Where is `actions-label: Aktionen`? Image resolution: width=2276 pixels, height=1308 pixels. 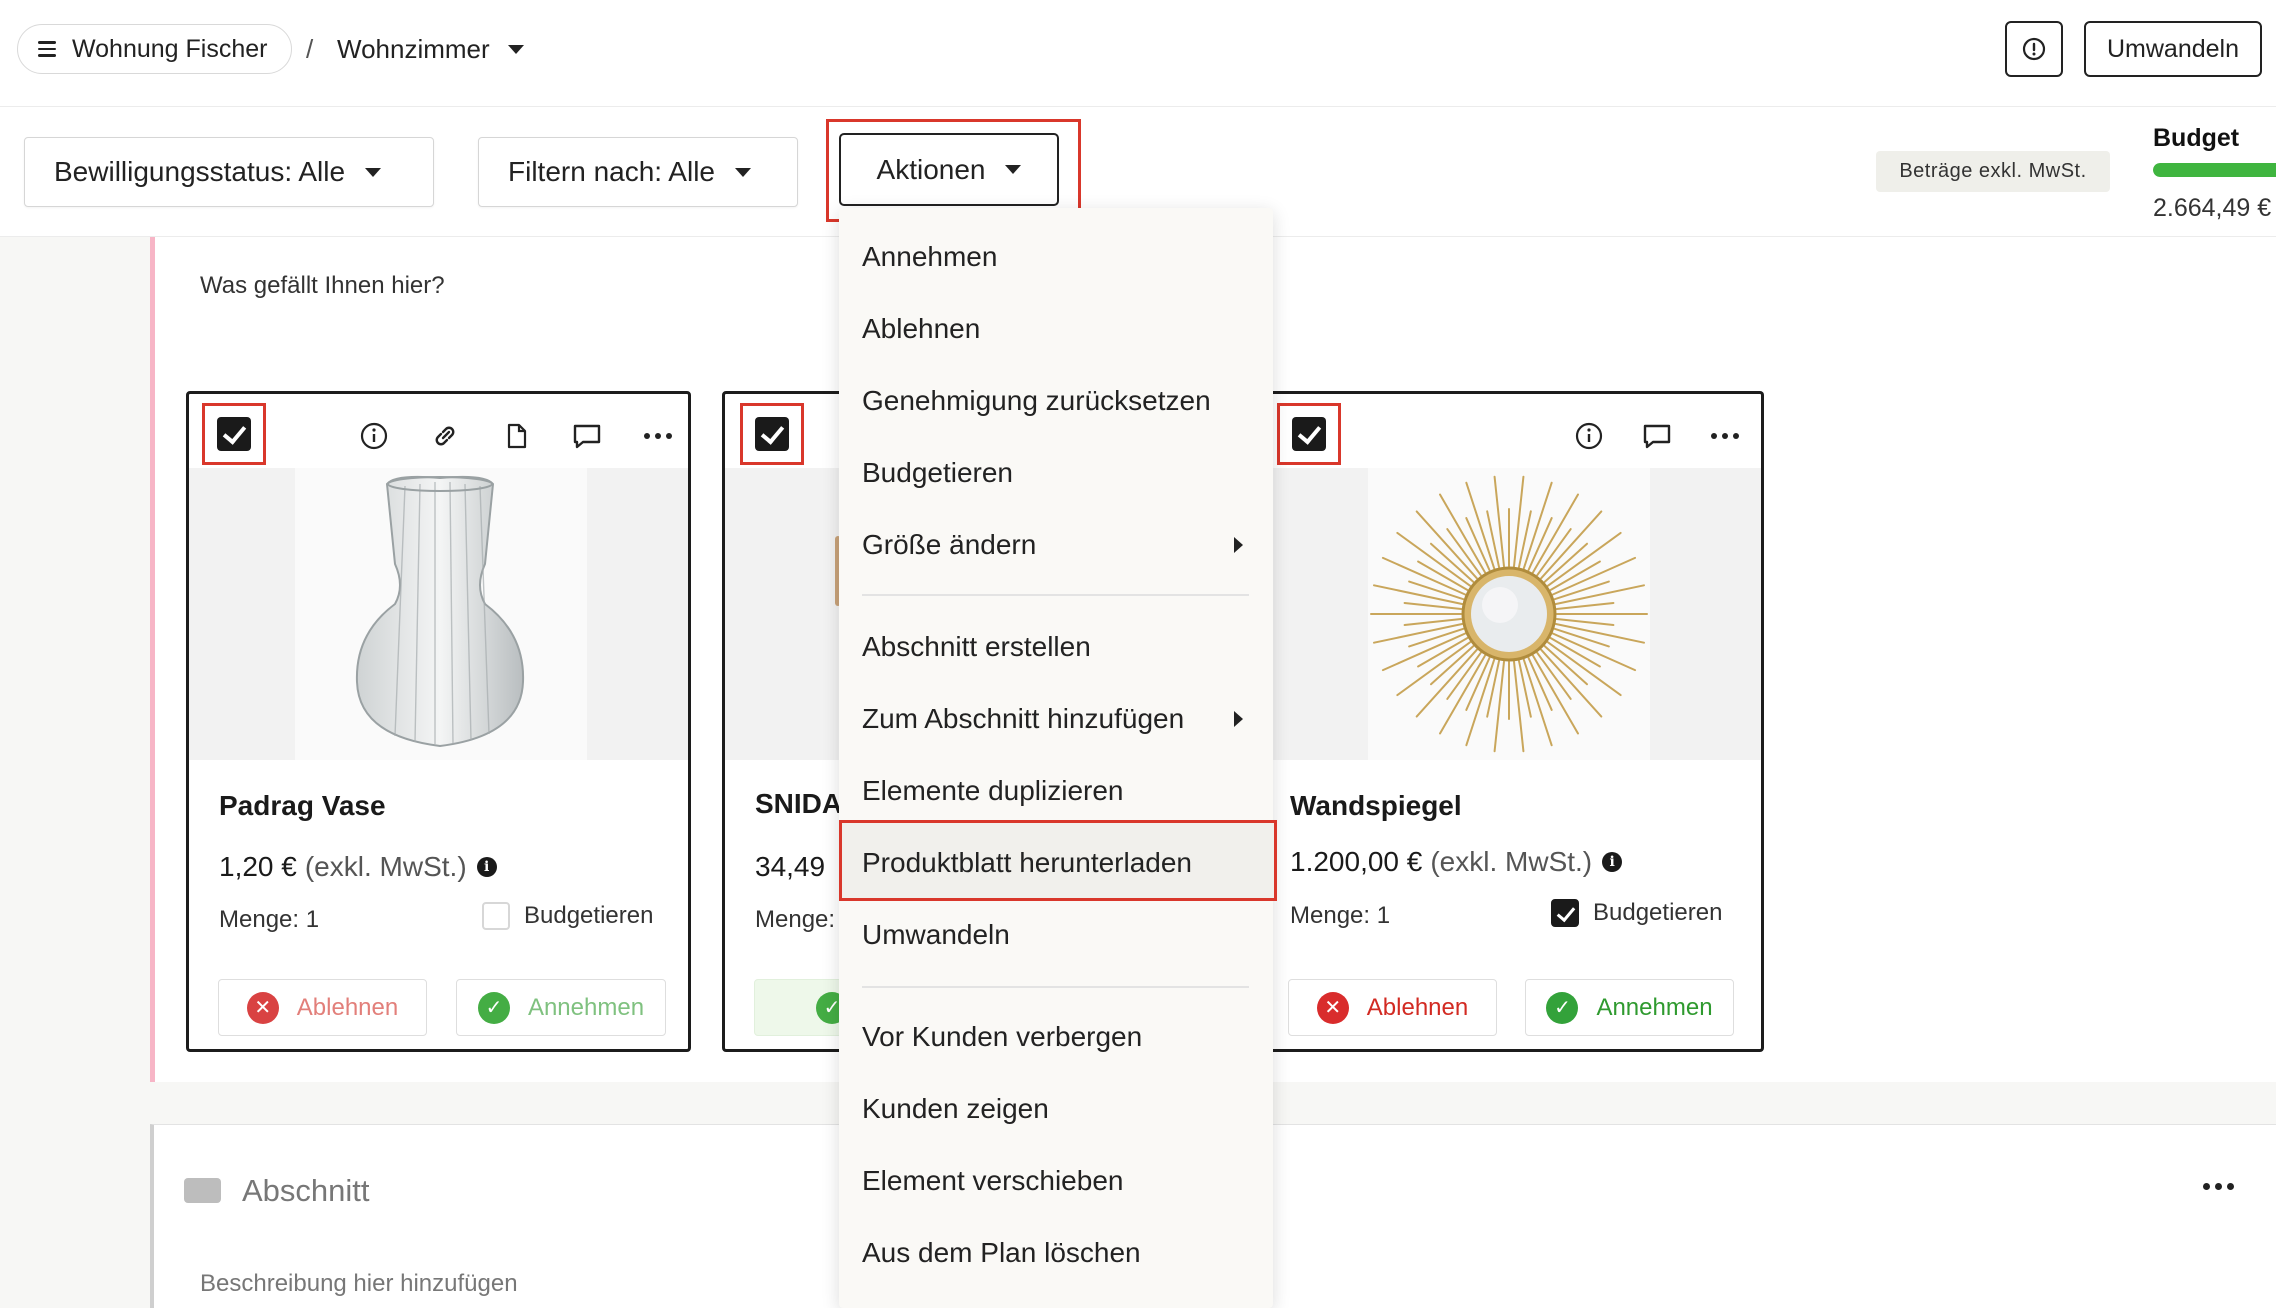 actions-label: Aktionen is located at coordinates (931, 169).